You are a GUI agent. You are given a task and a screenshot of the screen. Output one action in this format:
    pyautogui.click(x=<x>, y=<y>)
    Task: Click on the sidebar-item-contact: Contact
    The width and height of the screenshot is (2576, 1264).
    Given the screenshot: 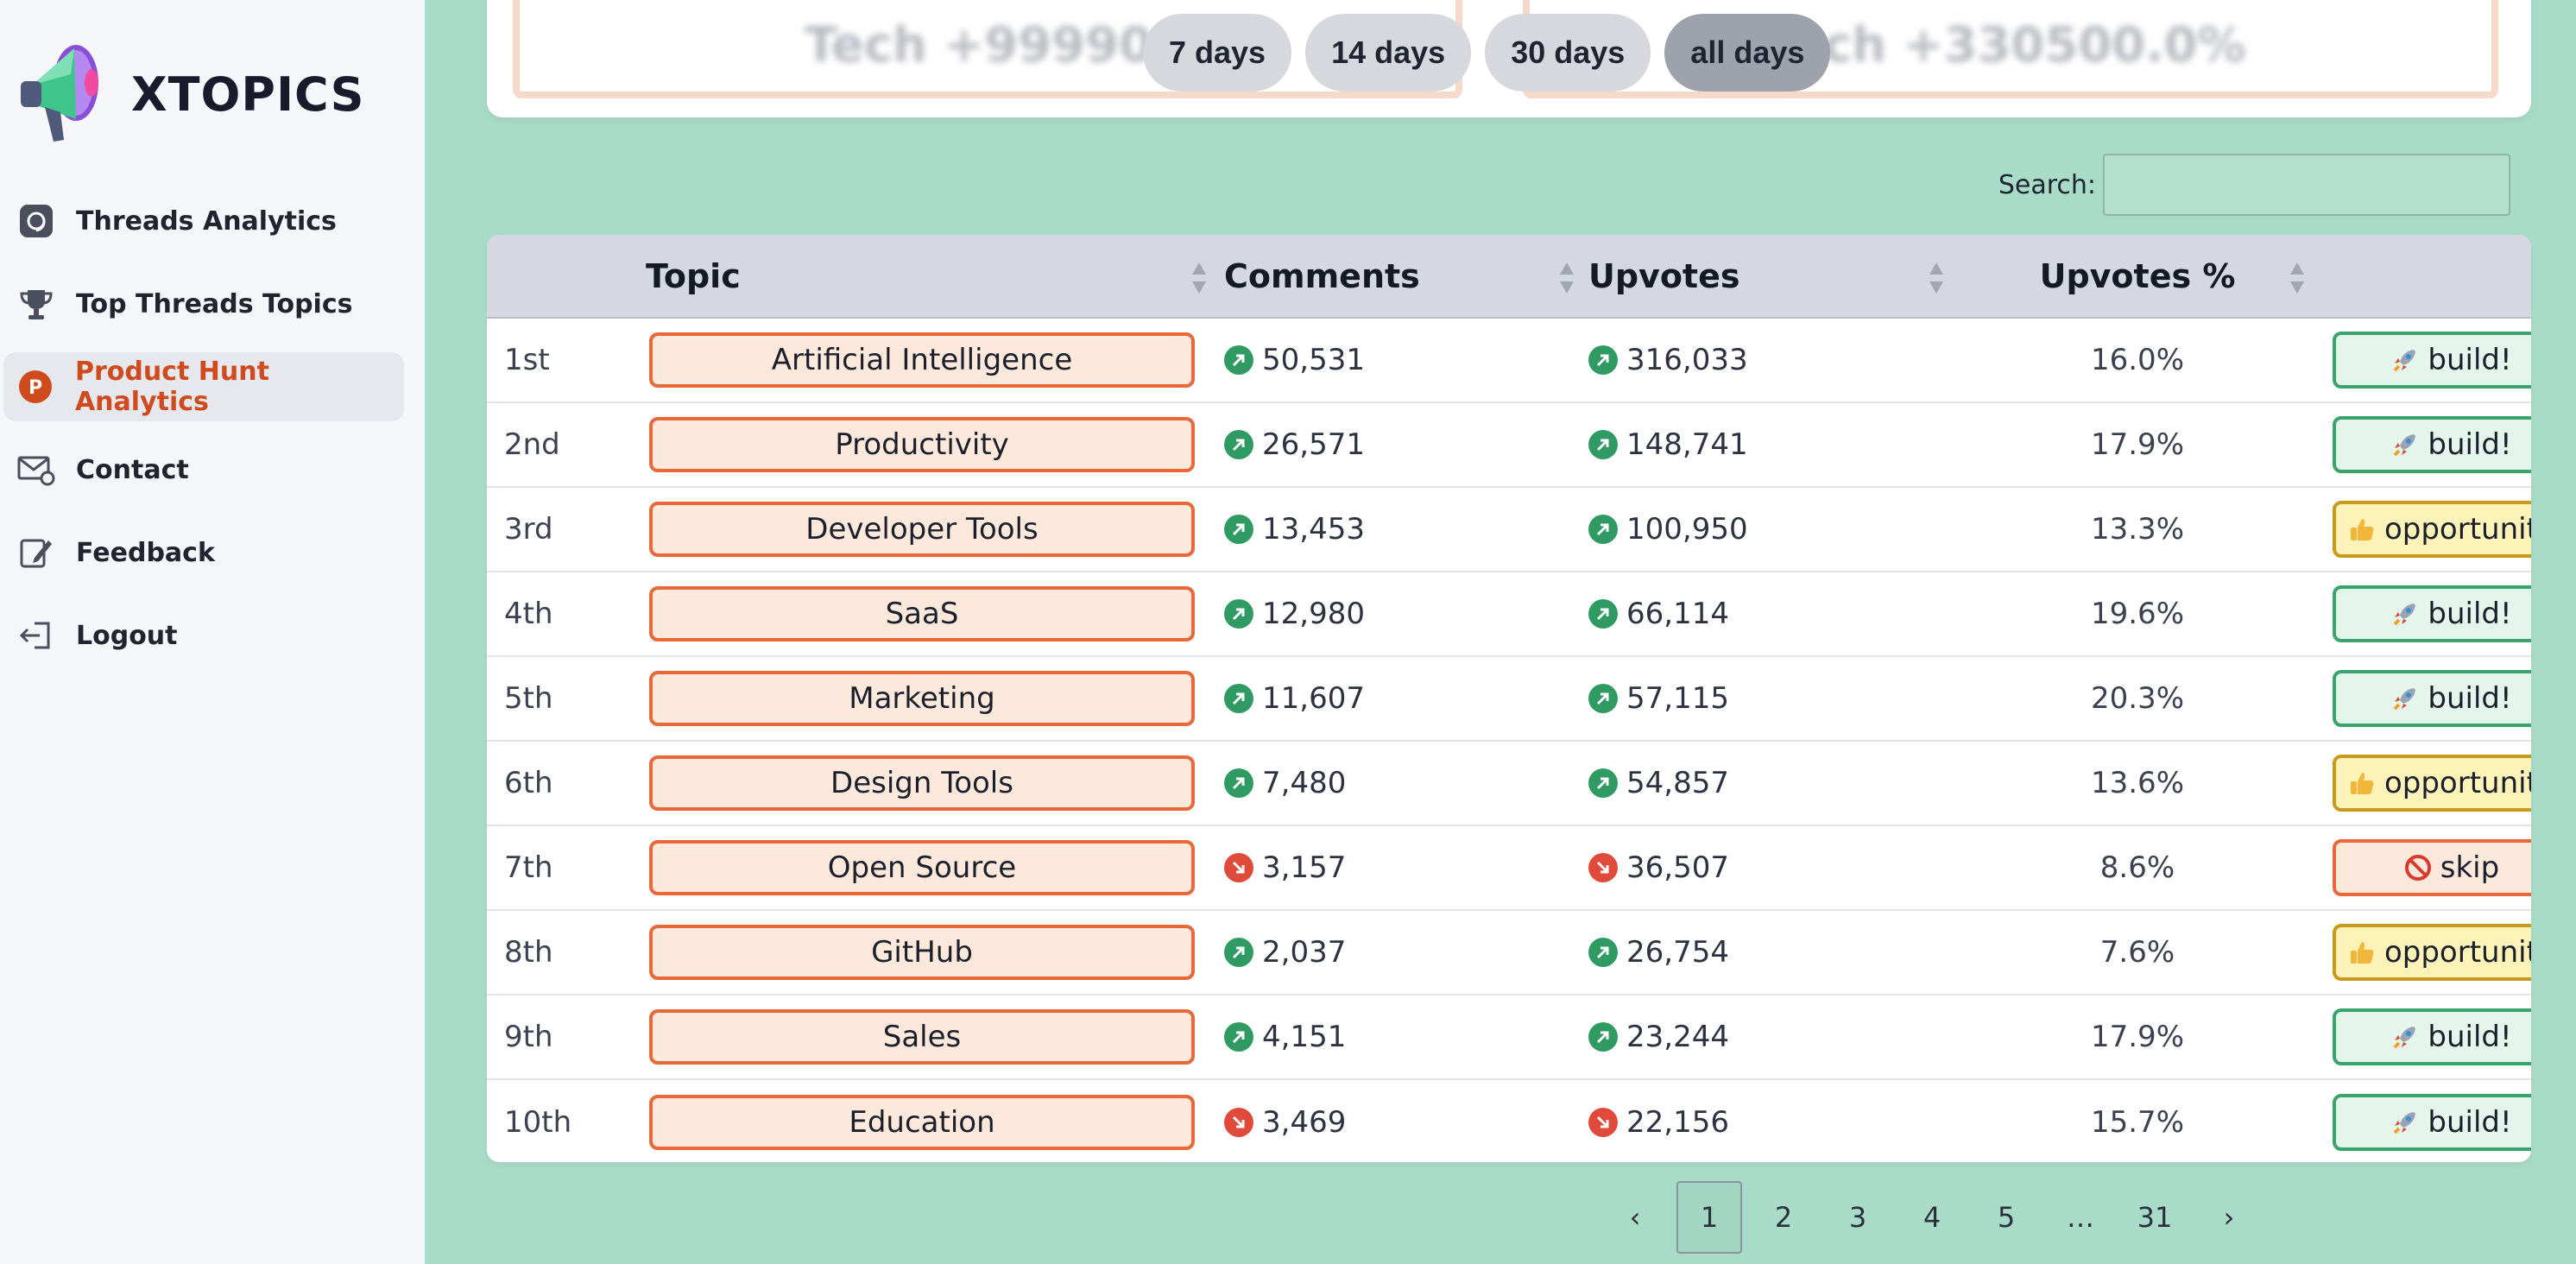 What is the action you would take?
    pyautogui.click(x=203, y=469)
    